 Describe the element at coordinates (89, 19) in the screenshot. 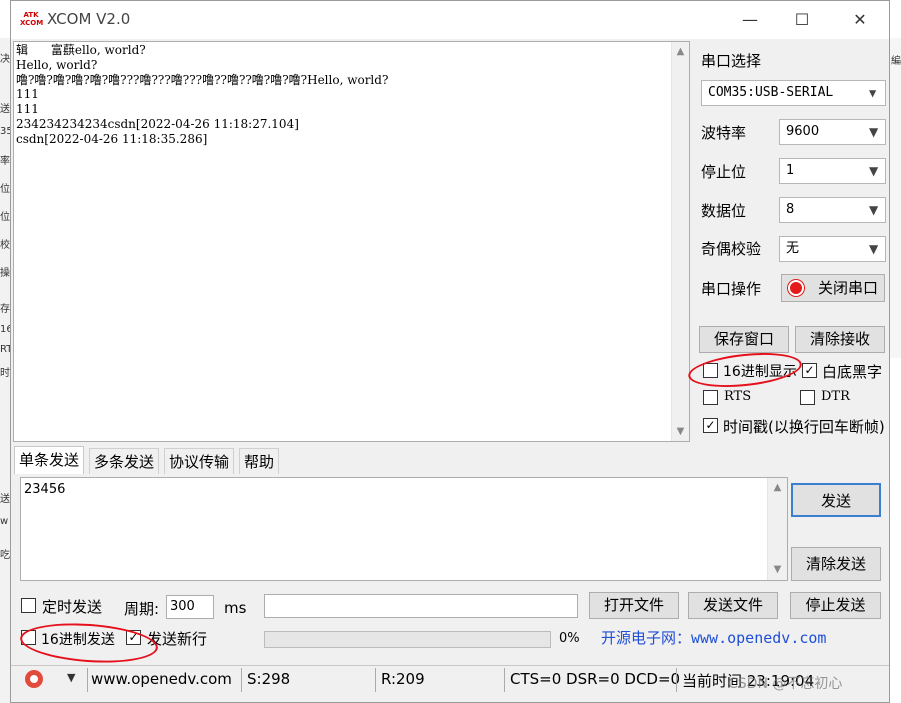

I see `window-title: XCOM V2.0` at that location.